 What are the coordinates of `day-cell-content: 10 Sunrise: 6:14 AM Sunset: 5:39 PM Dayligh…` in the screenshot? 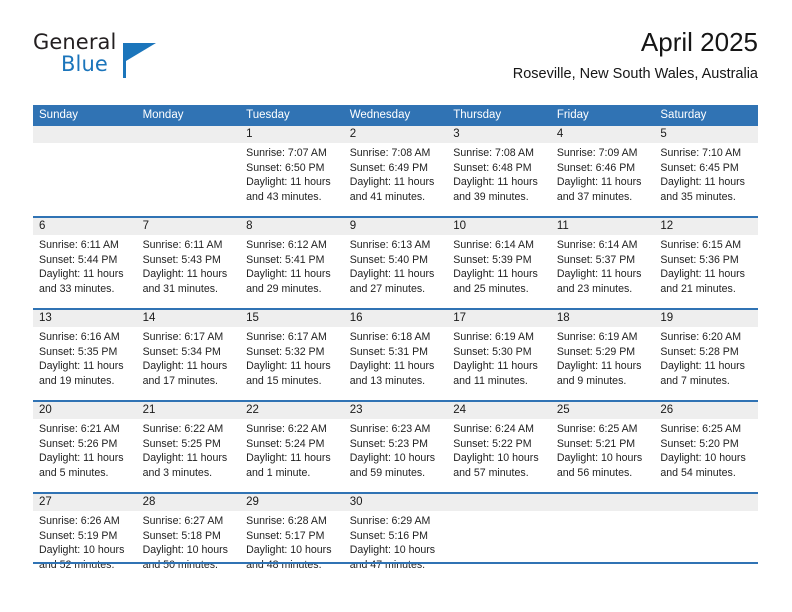 It's located at (499, 262).